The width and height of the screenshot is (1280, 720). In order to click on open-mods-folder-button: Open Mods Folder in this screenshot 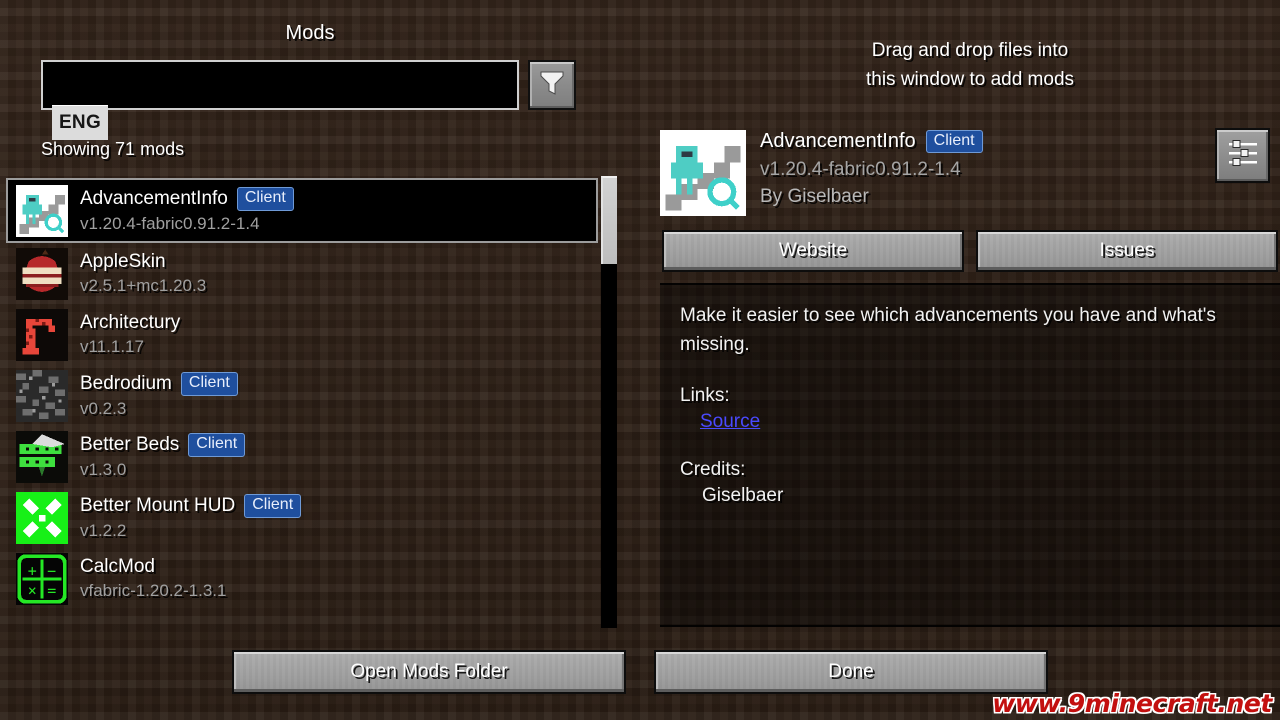, I will do `click(429, 672)`.